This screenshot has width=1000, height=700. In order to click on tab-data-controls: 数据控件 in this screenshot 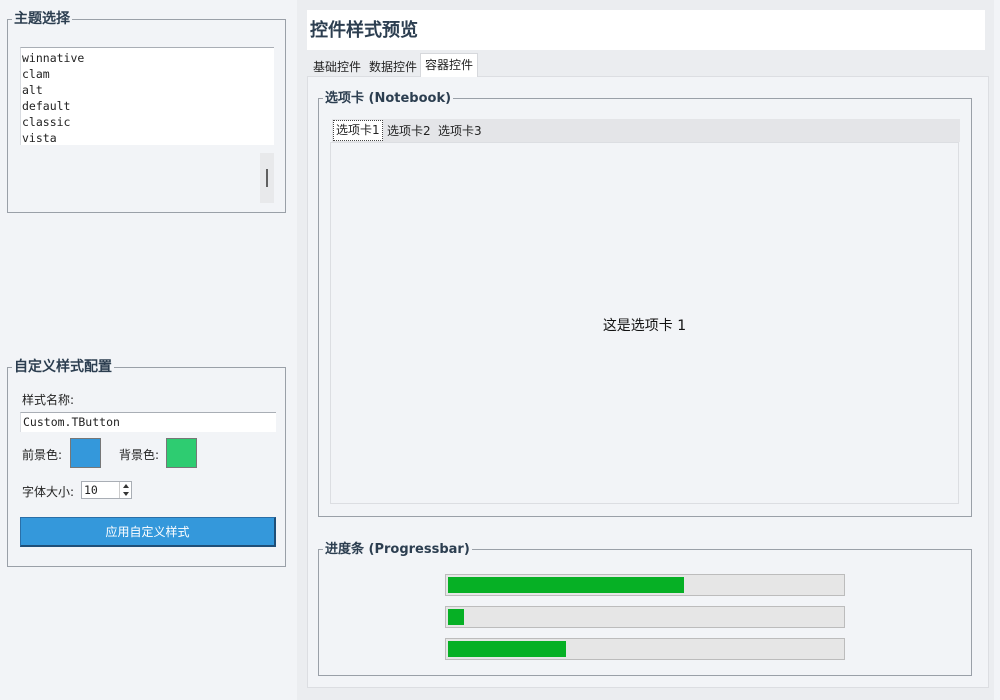, I will do `click(393, 67)`.